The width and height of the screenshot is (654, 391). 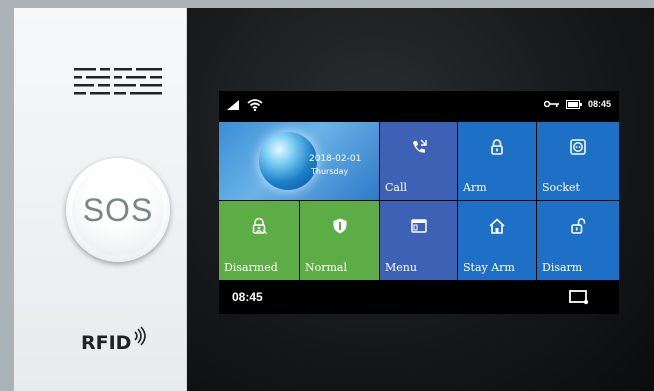 What do you see at coordinates (140, 336) in the screenshot?
I see `rfid-waves-icon` at bounding box center [140, 336].